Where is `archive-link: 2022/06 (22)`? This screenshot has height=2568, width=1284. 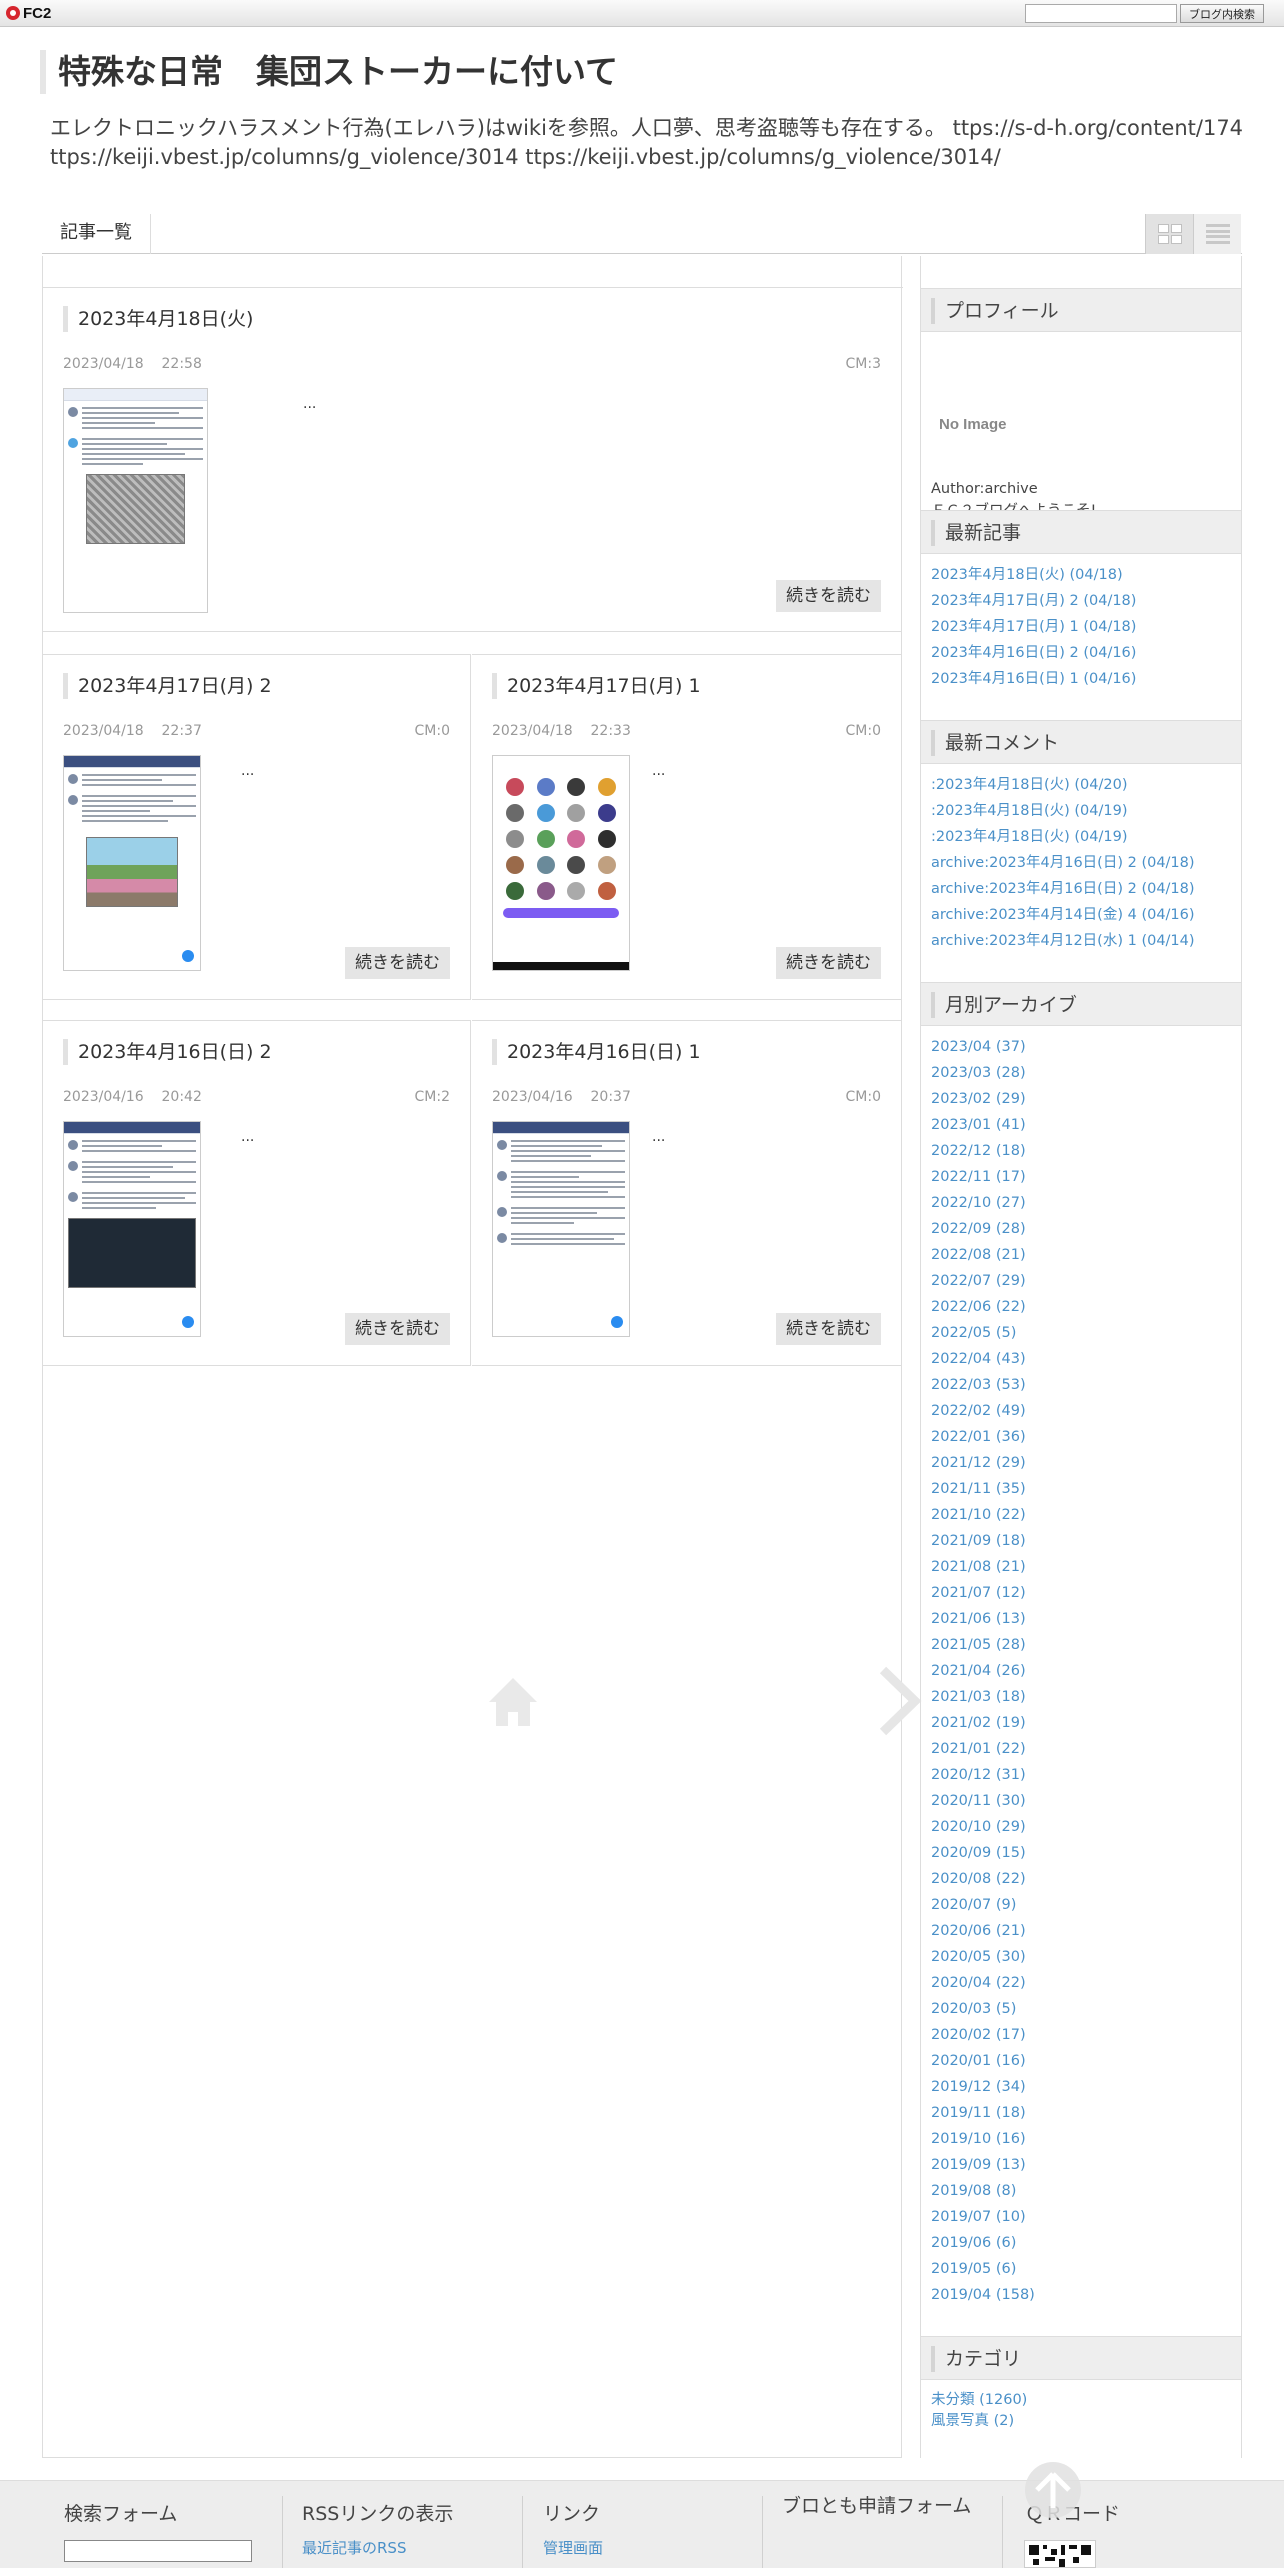 archive-link: 2022/06 (22) is located at coordinates (1081, 1307).